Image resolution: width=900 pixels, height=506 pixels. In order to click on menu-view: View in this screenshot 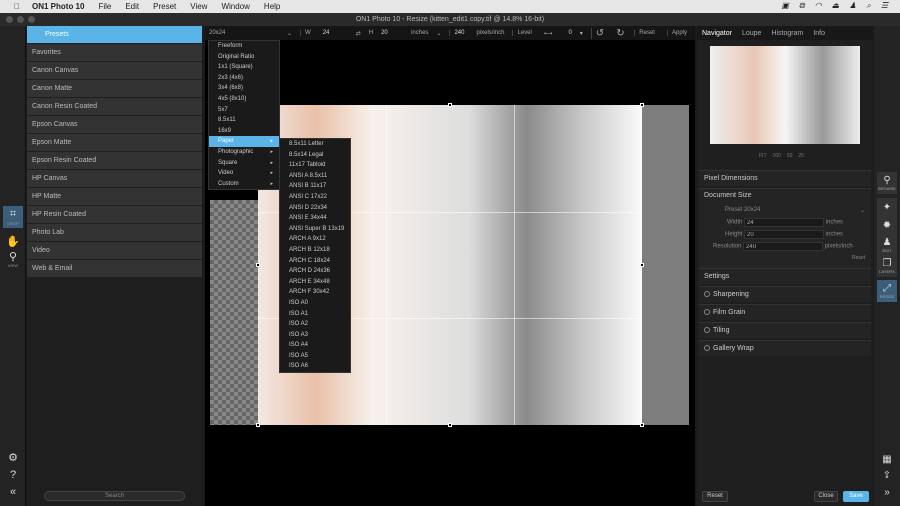, I will do `click(198, 6)`.